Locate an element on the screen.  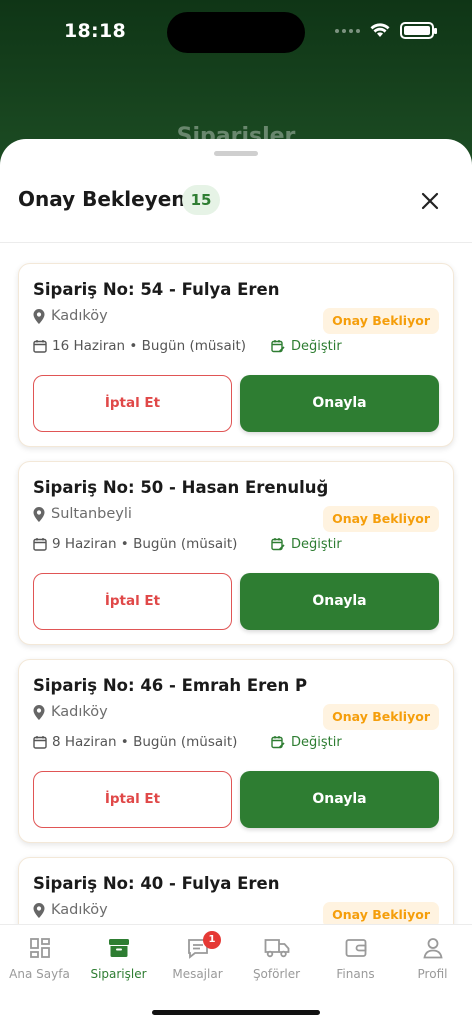
order-date-text: 9 Haziran • Bugün (müsait) is located at coordinates (145, 544).